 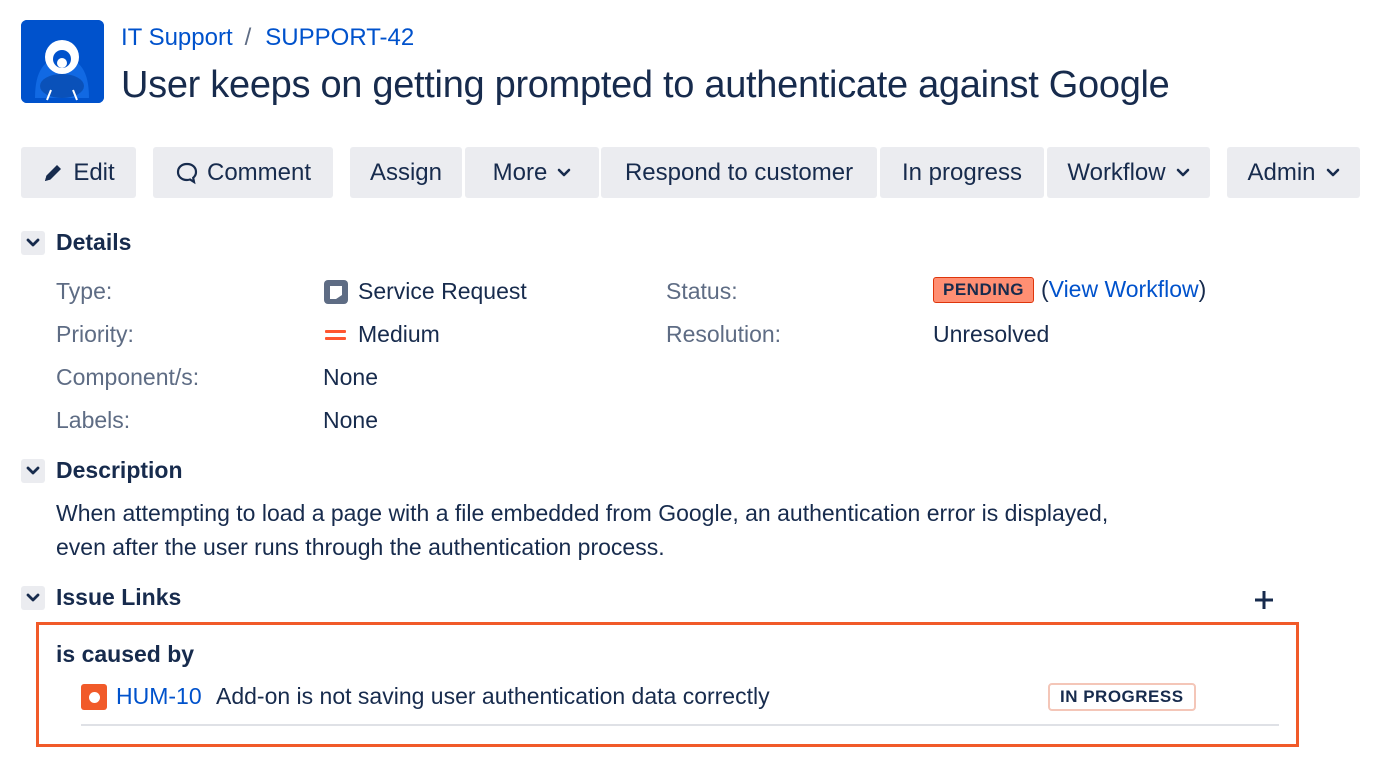 What do you see at coordinates (119, 597) in the screenshot?
I see `issue-links-heading: Issue Links` at bounding box center [119, 597].